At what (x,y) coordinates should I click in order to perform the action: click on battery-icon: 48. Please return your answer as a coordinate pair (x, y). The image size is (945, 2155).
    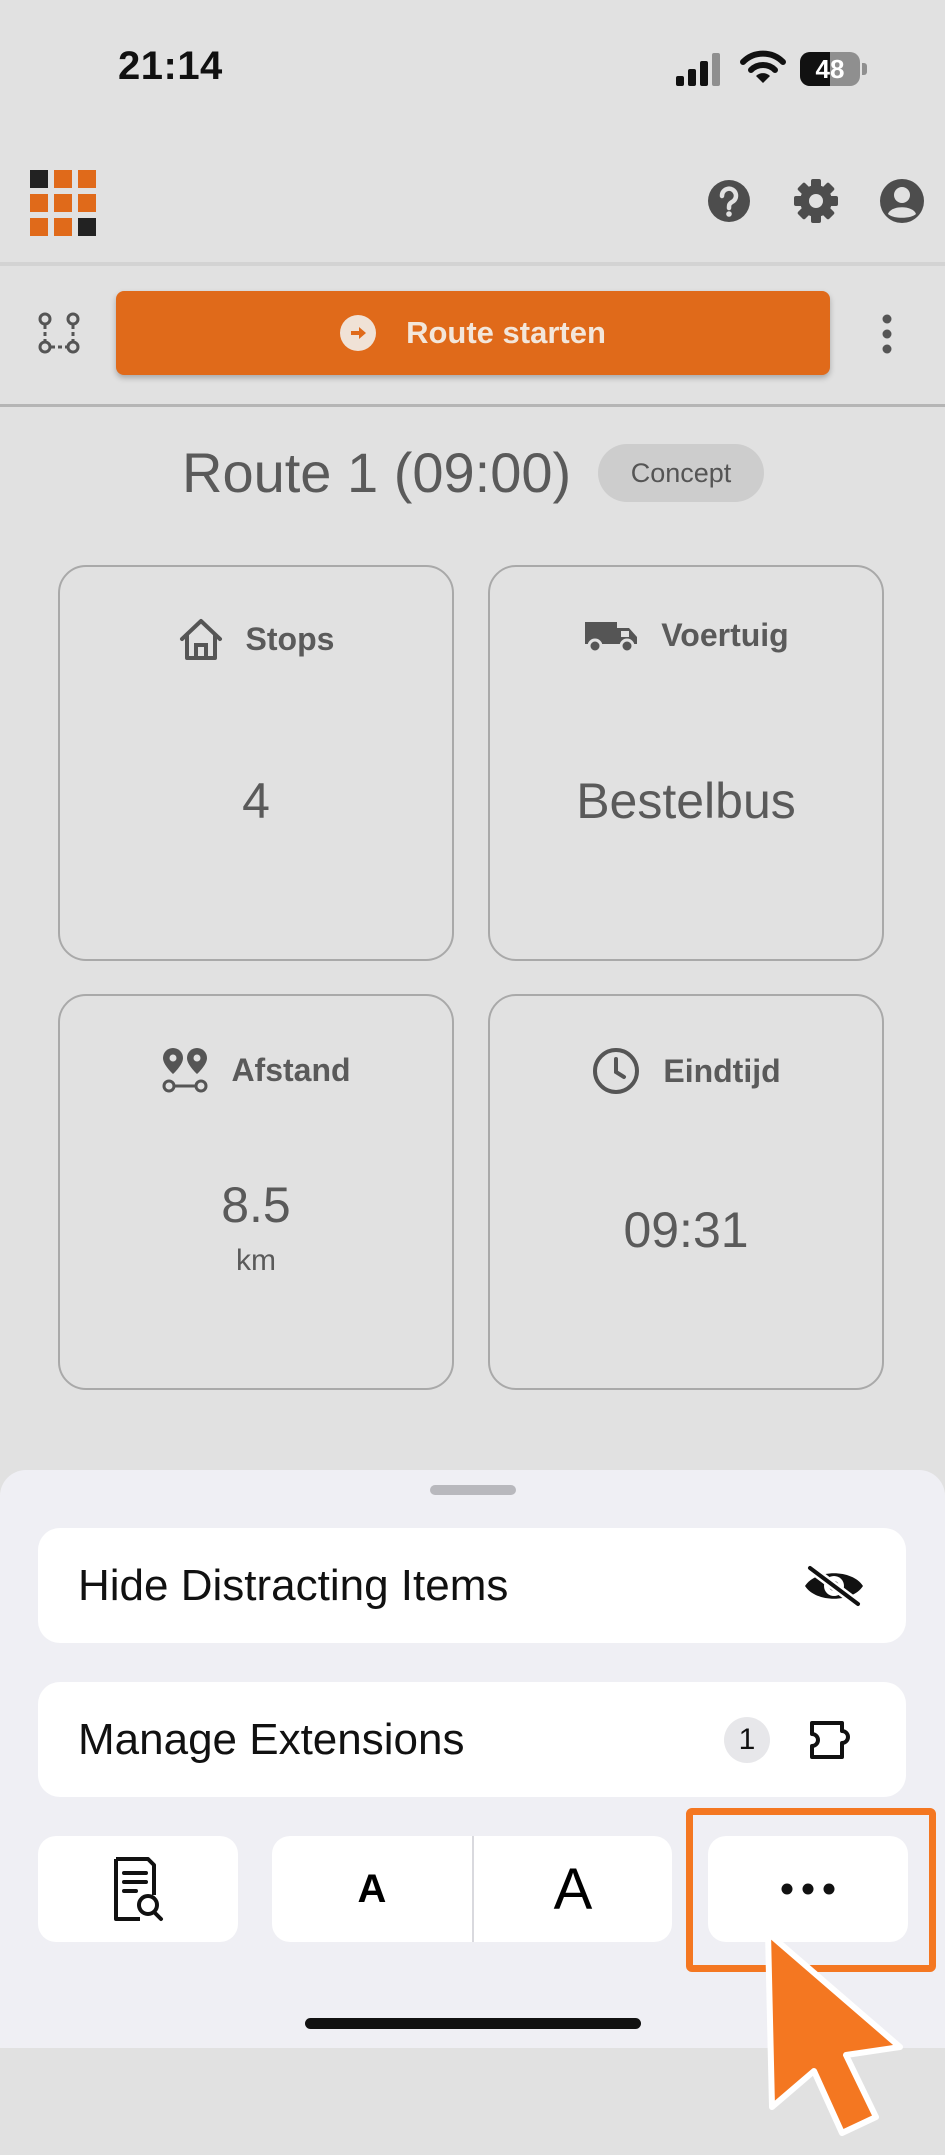
    Looking at the image, I should click on (830, 69).